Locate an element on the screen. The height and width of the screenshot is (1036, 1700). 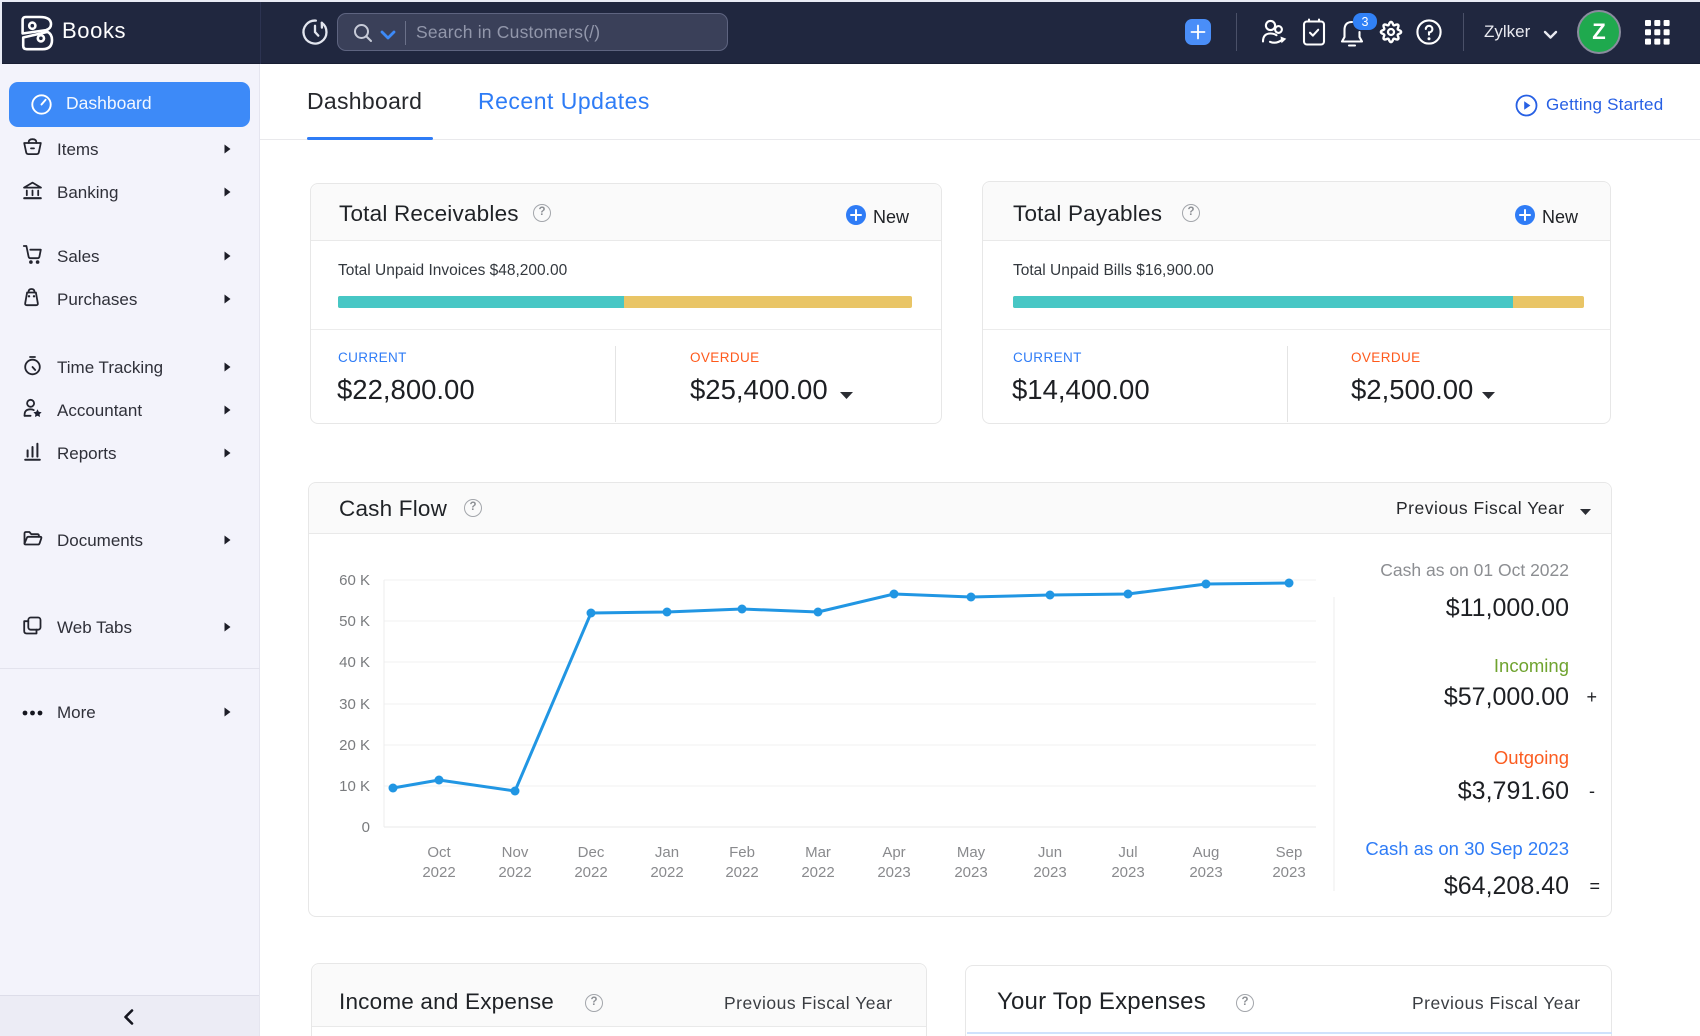
svg-text: Incoming is located at coordinates (1531, 665).